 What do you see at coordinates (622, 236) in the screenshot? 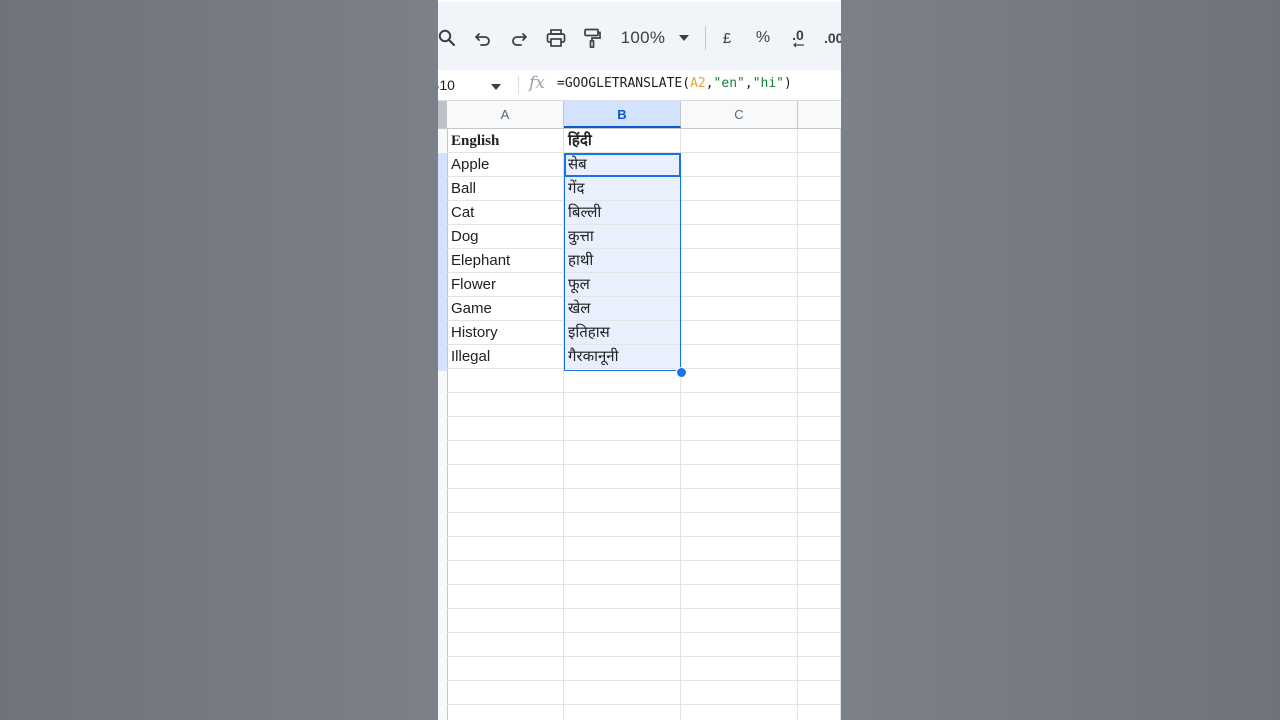
I see `cell-b5: कुत्ता` at bounding box center [622, 236].